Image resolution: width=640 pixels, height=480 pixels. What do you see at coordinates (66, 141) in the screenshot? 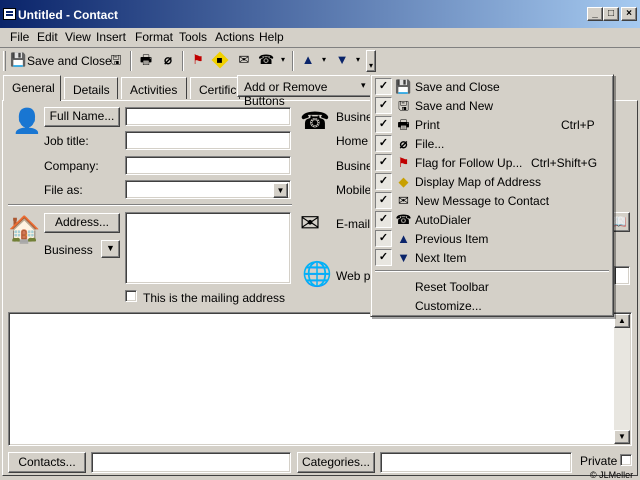
I see `job-title-label: Job title:` at bounding box center [66, 141].